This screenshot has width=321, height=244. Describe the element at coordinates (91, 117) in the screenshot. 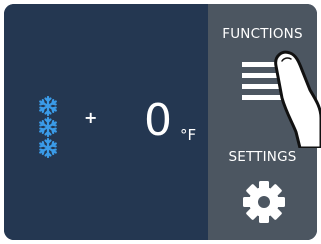

I see `plus-sign: +` at that location.